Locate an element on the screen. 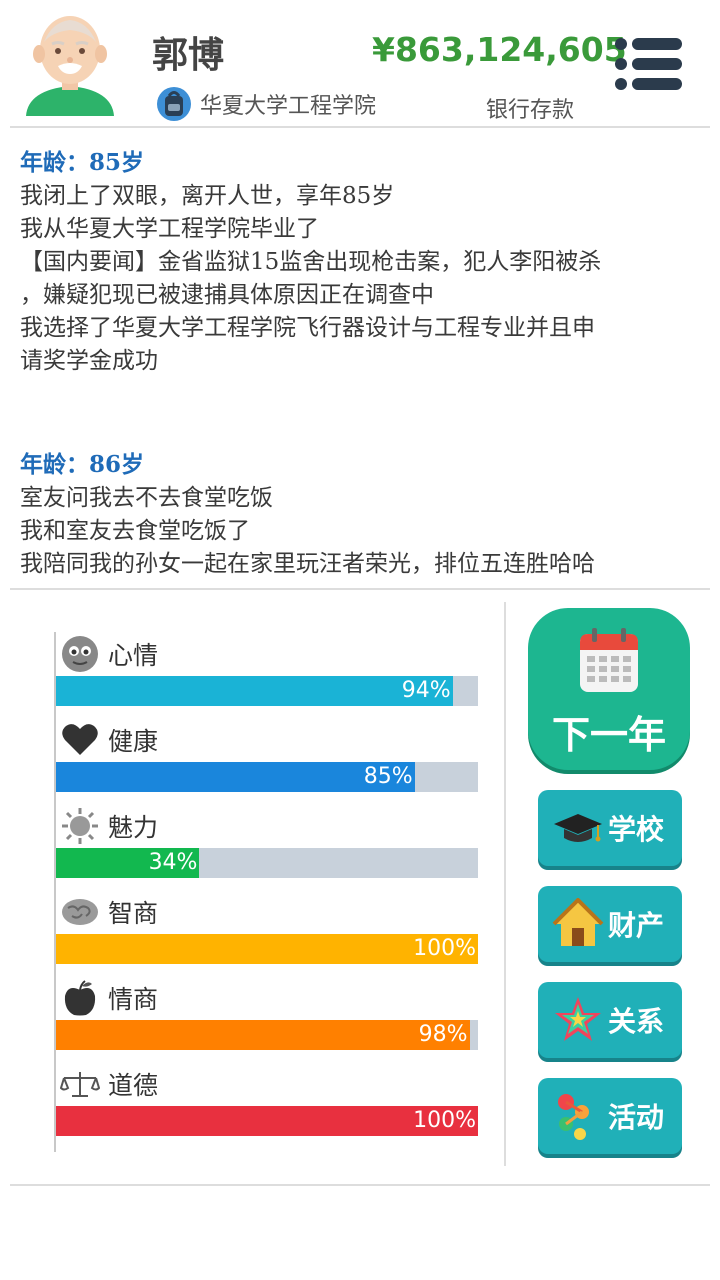 The width and height of the screenshot is (720, 1280). stat-mood: 心情 94% is located at coordinates (266, 671).